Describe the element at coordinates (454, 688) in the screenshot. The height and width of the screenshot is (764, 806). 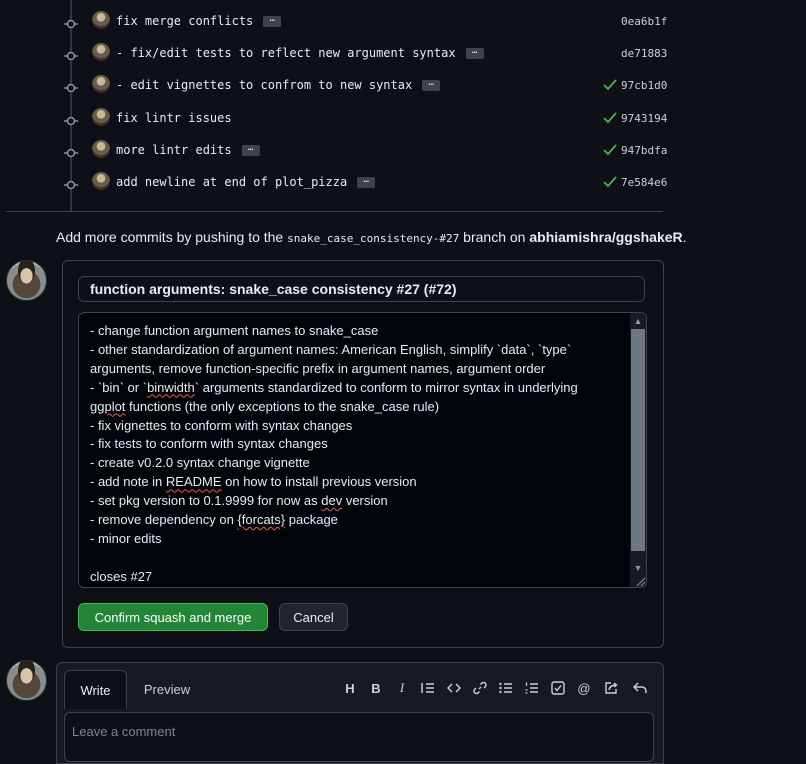
I see `code-icon` at that location.